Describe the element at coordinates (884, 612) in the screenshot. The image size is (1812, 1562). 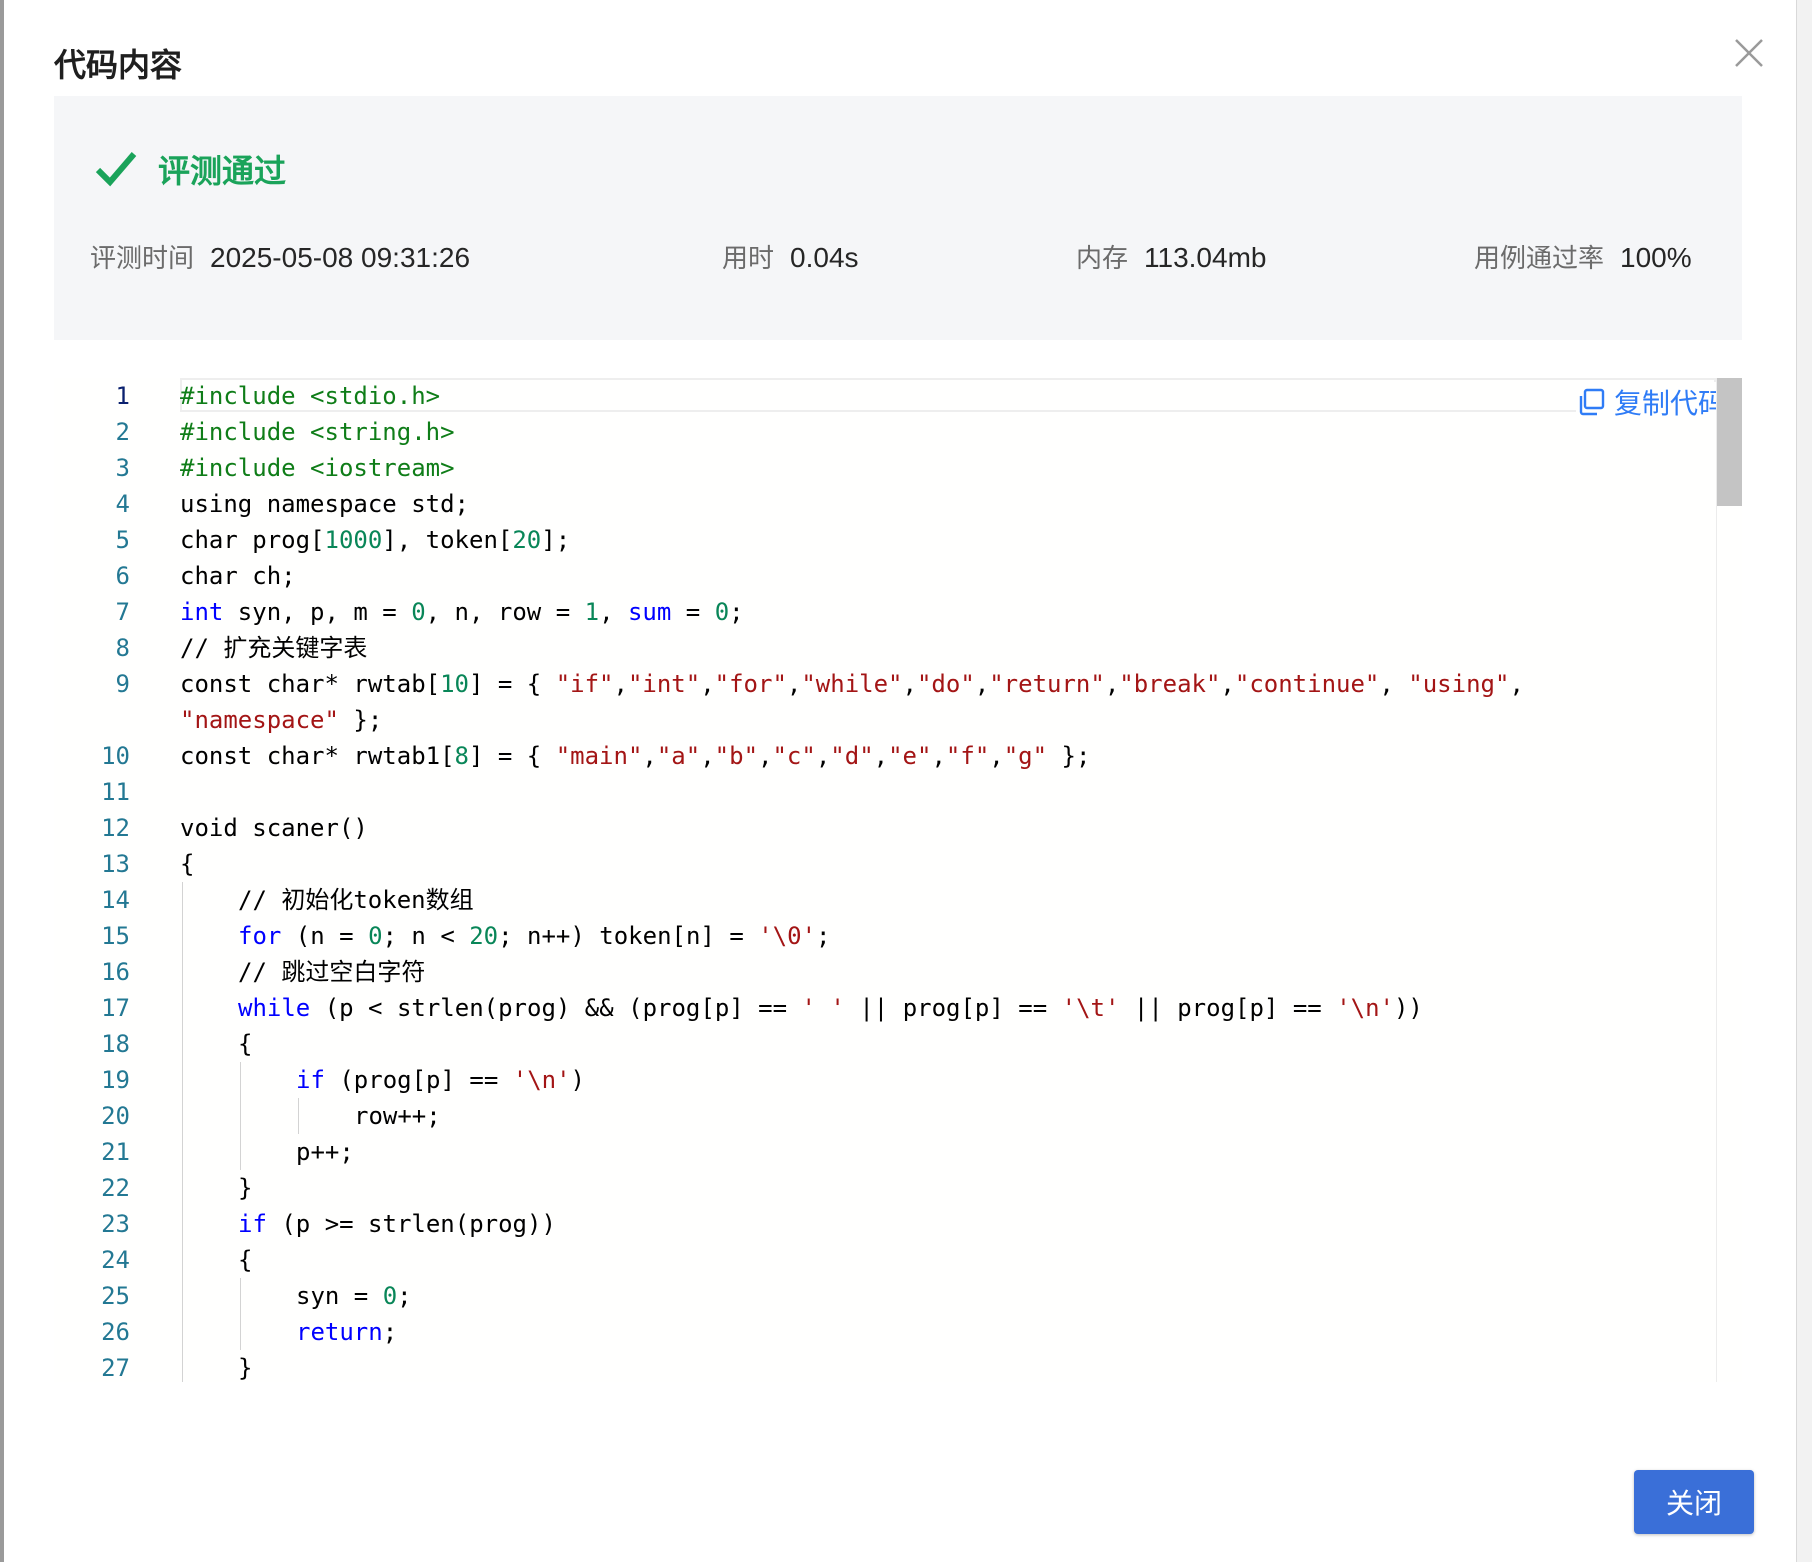
I see `code-line: 7 int syn, p, m = 0, n, row = 1, sum = 0;` at that location.